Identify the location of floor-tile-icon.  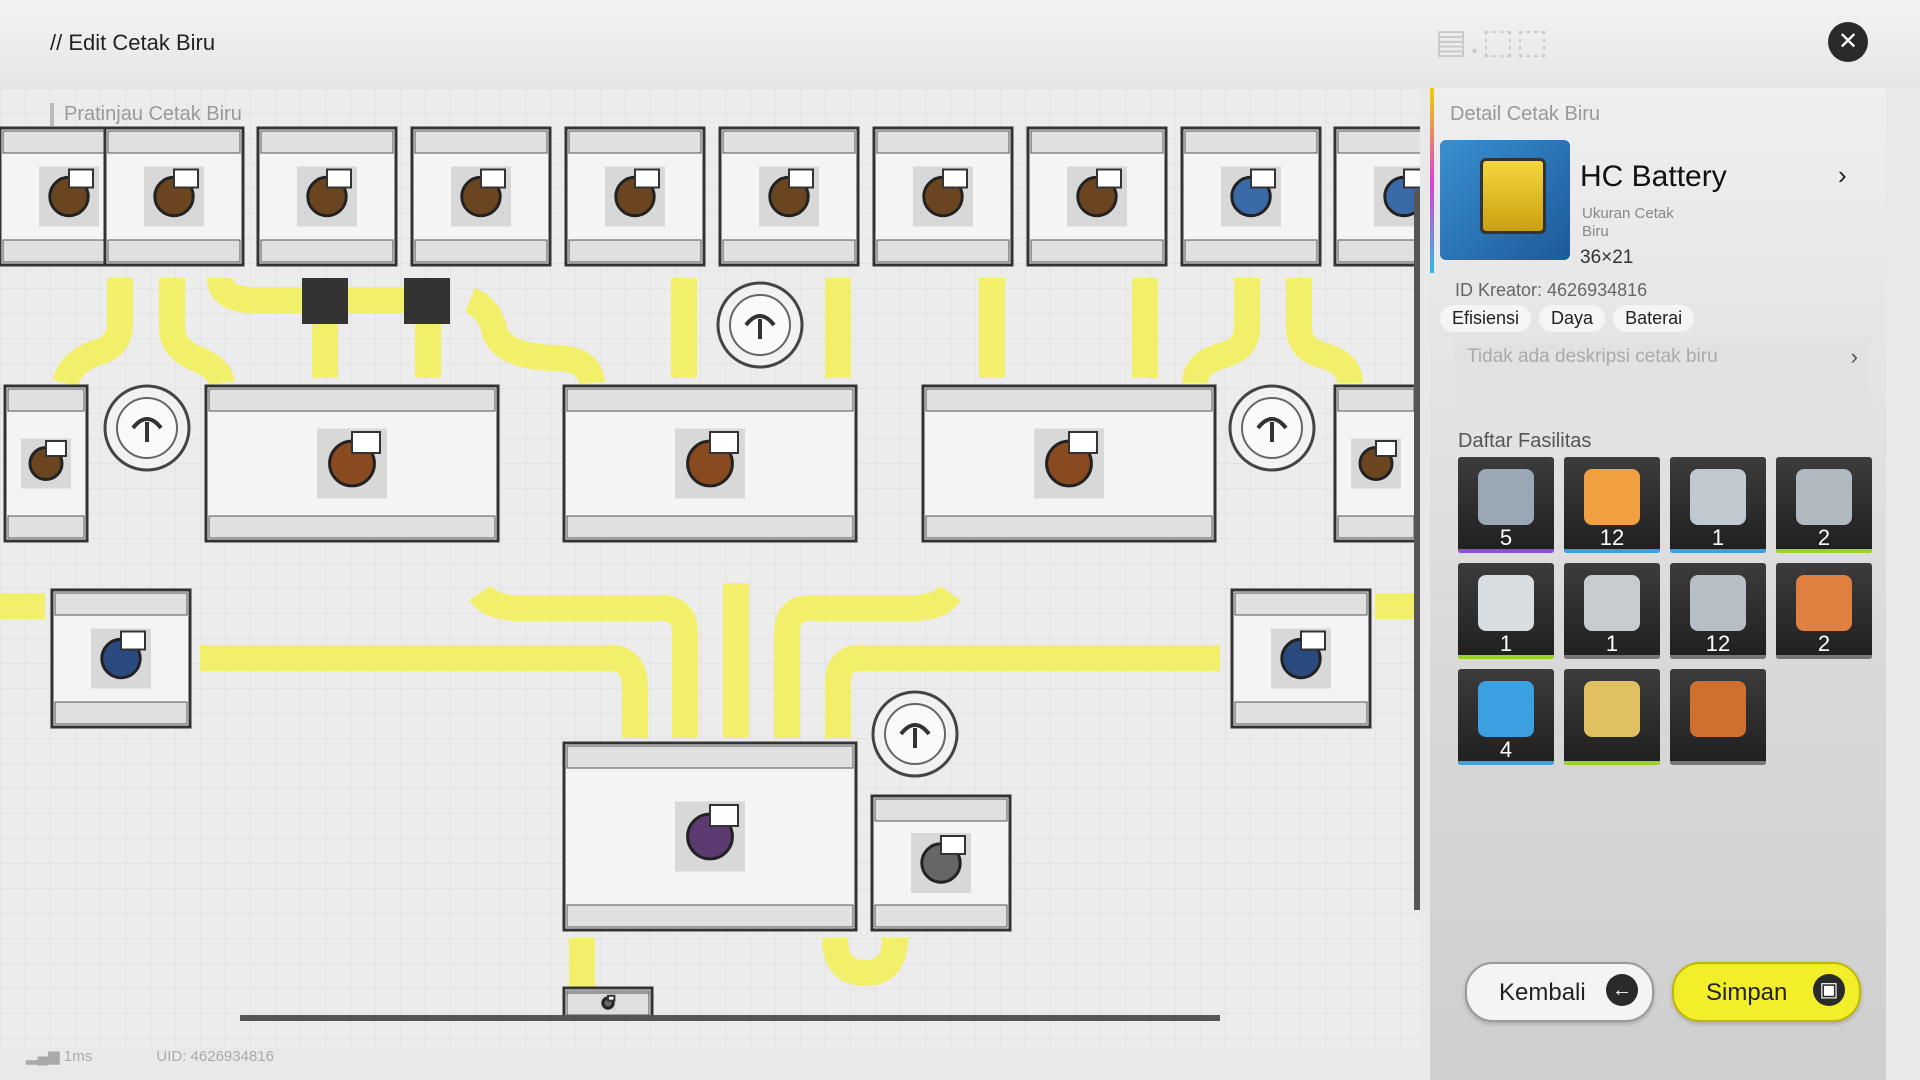
(1718, 709).